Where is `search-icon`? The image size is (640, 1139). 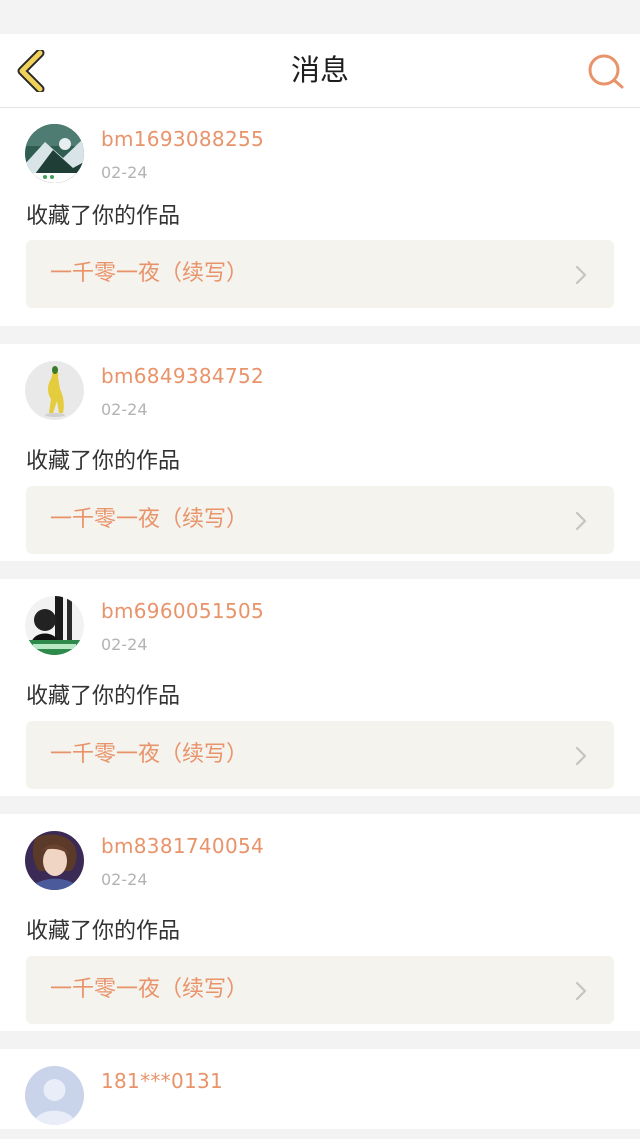
search-icon is located at coordinates (606, 71).